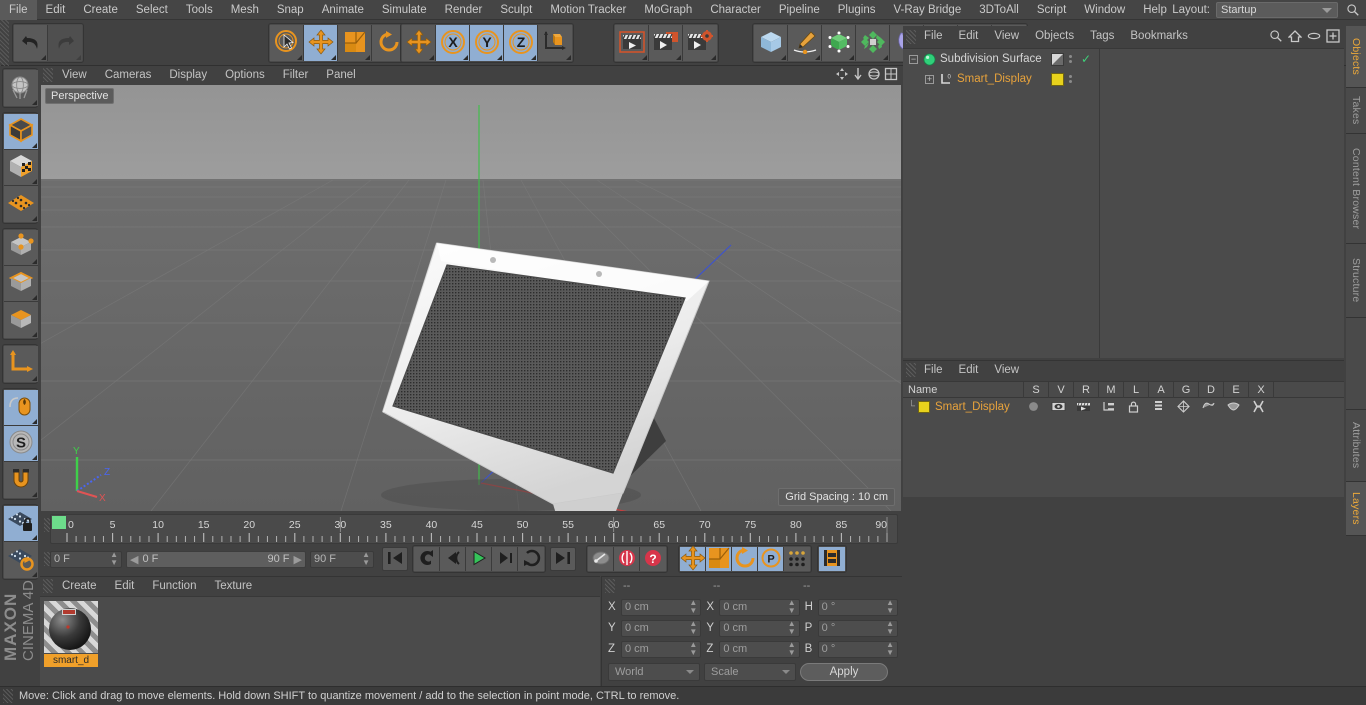  Describe the element at coordinates (320, 641) in the screenshot. I see `material-list: smart_d` at that location.